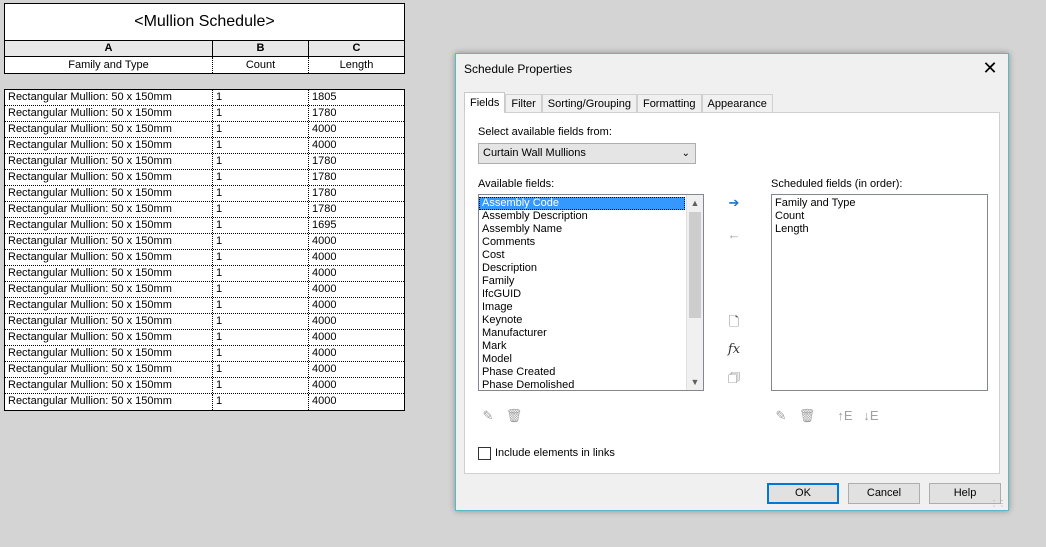 The width and height of the screenshot is (1046, 547). Describe the element at coordinates (582, 320) in the screenshot. I see `list-item: Keynote` at that location.